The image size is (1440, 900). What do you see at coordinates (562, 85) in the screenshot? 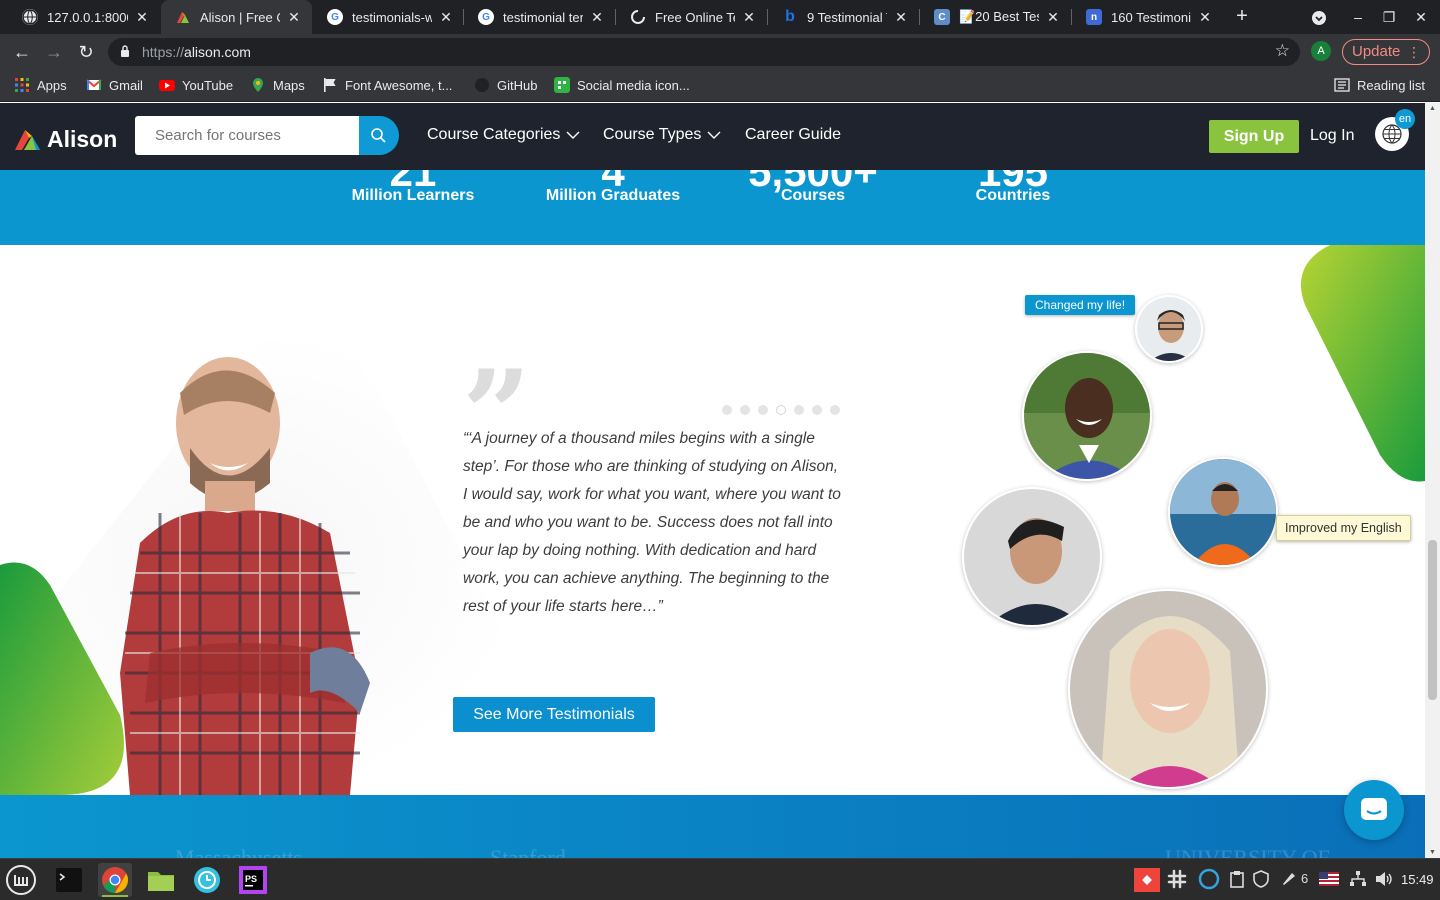
I see `social-icon` at bounding box center [562, 85].